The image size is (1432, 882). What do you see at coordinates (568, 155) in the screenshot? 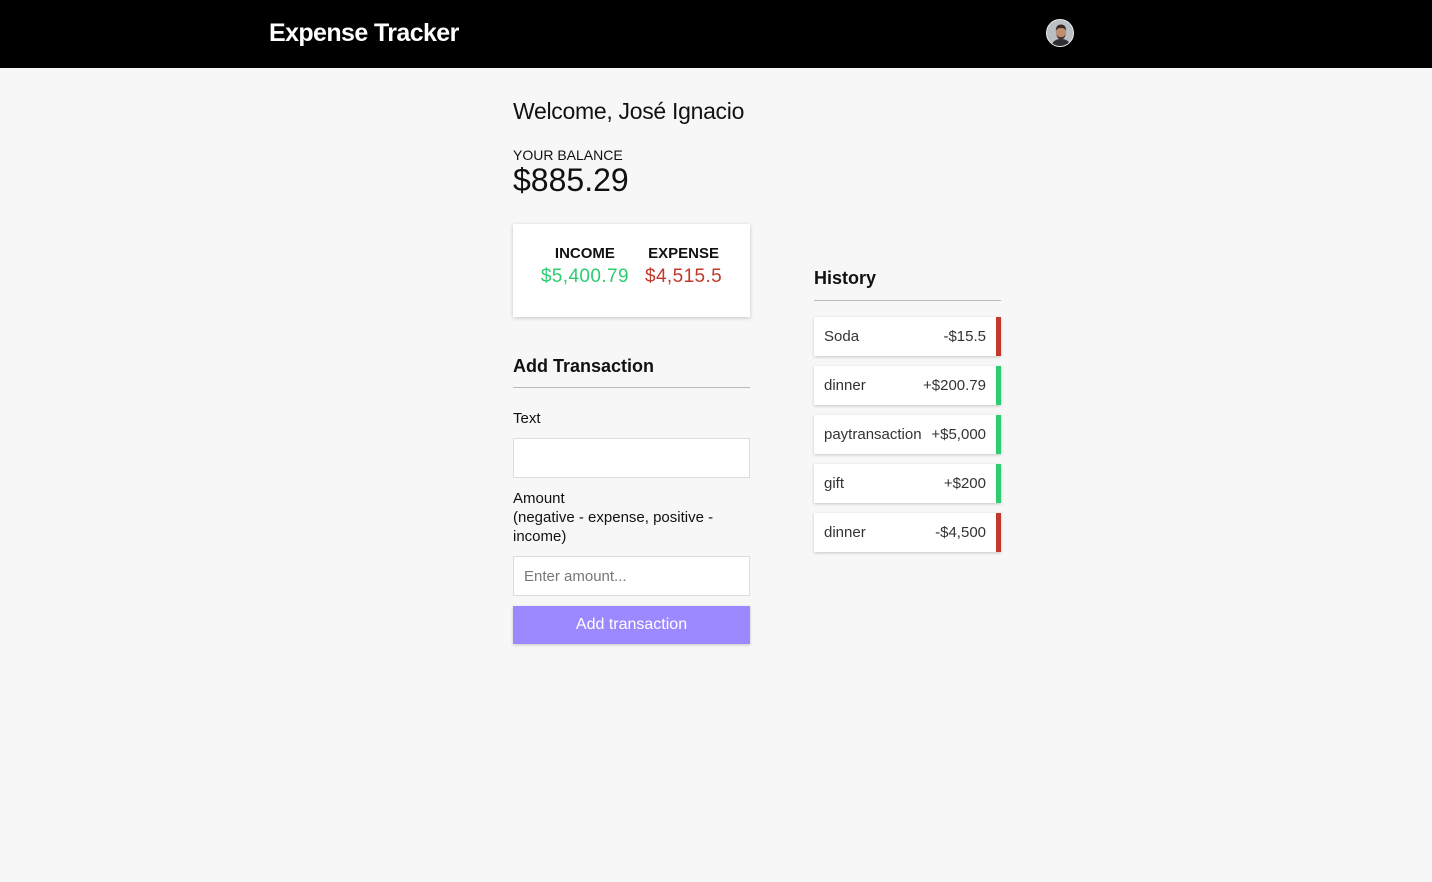
I see `balance-label: YOUR BALANCE` at bounding box center [568, 155].